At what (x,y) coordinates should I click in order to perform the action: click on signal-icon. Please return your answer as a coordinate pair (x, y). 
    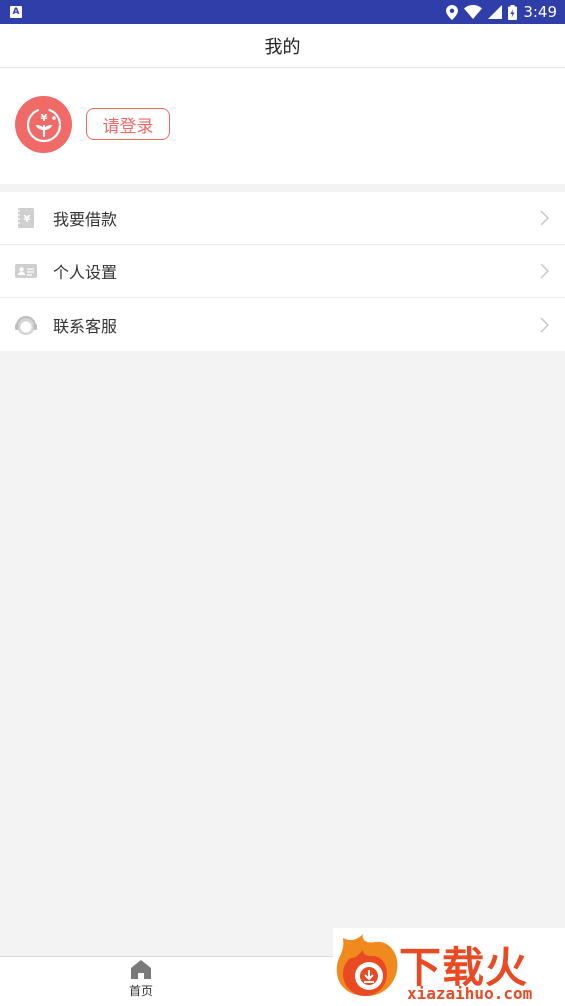
    Looking at the image, I should click on (495, 12).